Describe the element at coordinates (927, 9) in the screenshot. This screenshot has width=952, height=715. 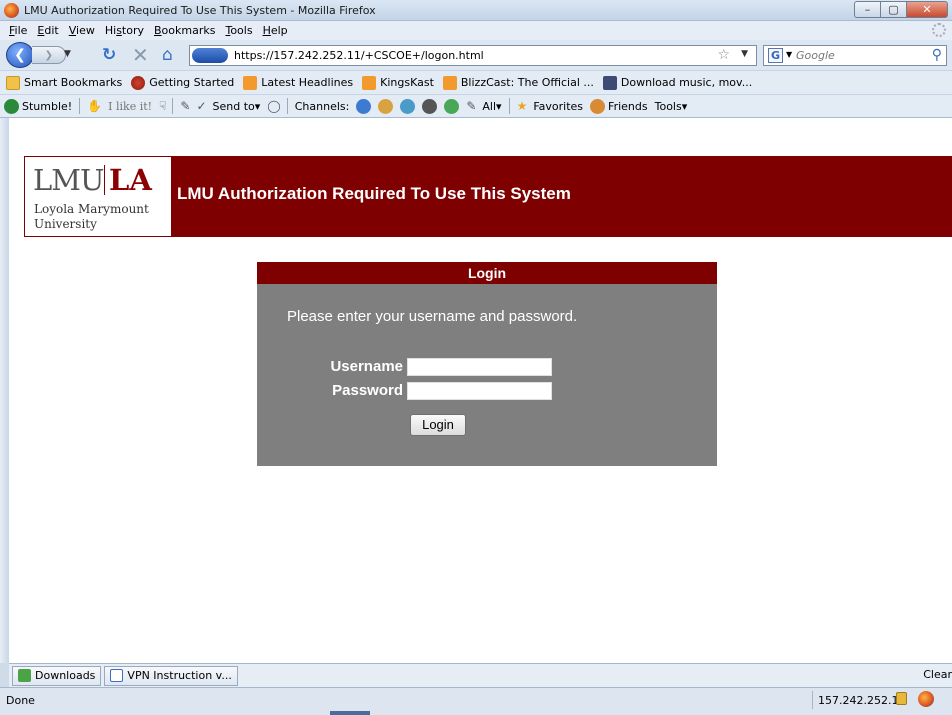
I see `close-button: ✕` at that location.